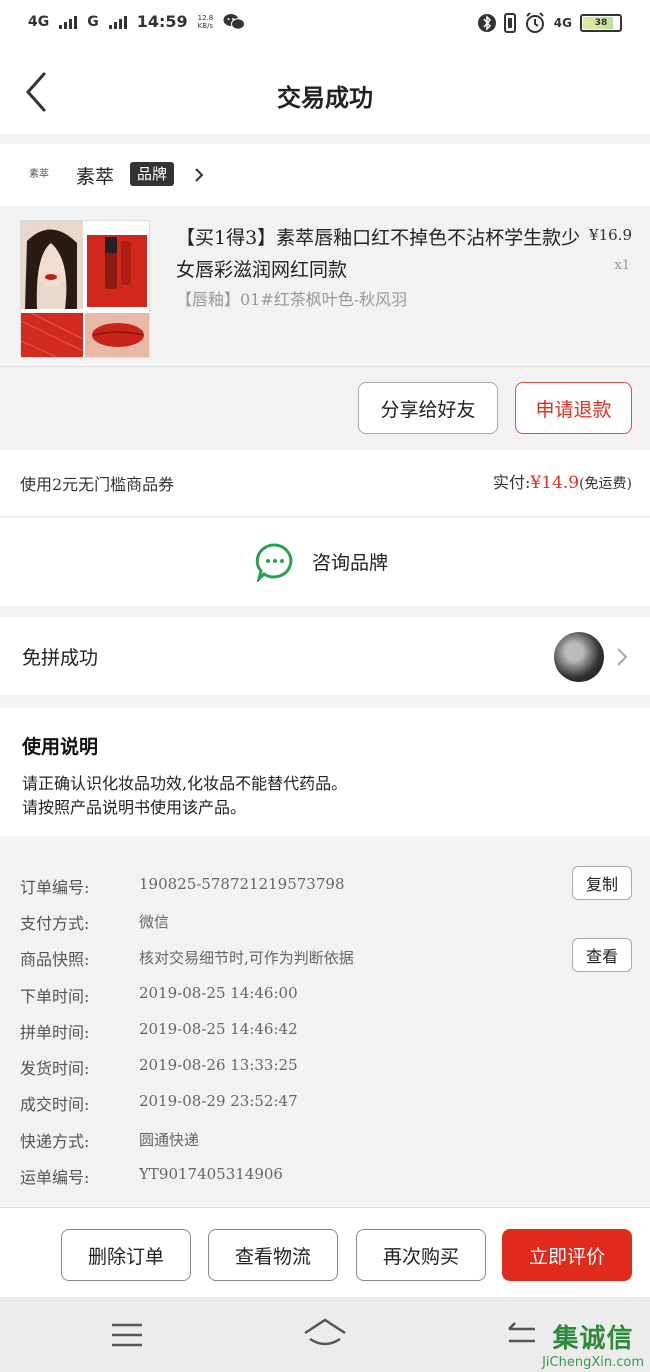  I want to click on refund-button: 申请退款, so click(573, 408).